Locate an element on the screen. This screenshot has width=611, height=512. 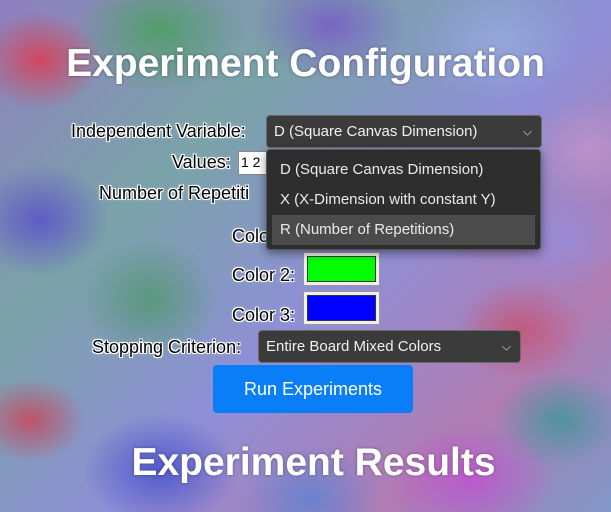
color3-picker is located at coordinates (341, 308).